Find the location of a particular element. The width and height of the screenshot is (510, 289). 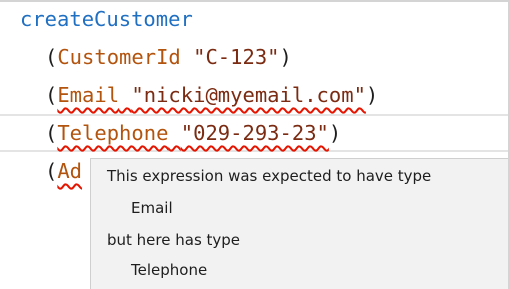

string-value: "029-293-23" is located at coordinates (254, 133).